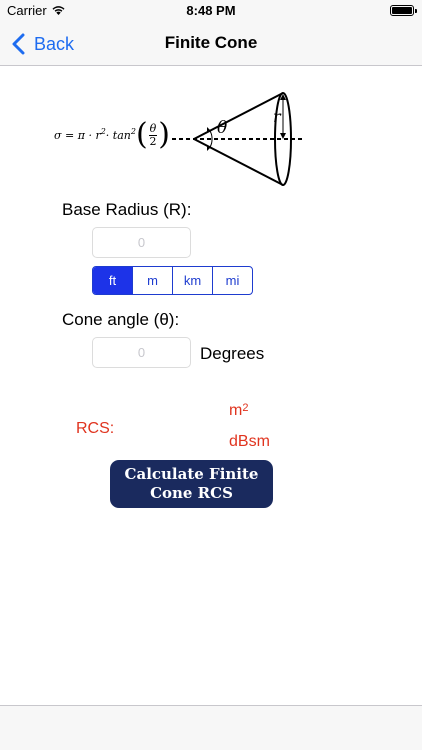  Describe the element at coordinates (118, 135) in the screenshot. I see `formula-tan-part: · tan` at that location.